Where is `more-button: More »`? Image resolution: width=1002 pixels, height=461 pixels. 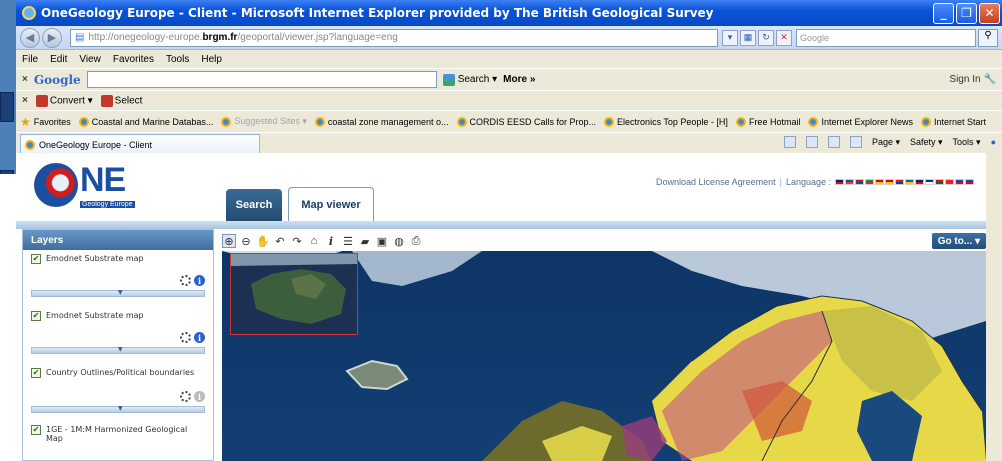 more-button: More » is located at coordinates (519, 79).